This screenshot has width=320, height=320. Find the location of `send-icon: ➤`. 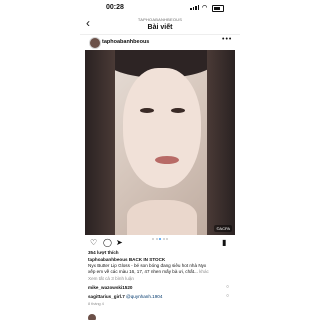

send-icon: ➤ is located at coordinates (119, 242).